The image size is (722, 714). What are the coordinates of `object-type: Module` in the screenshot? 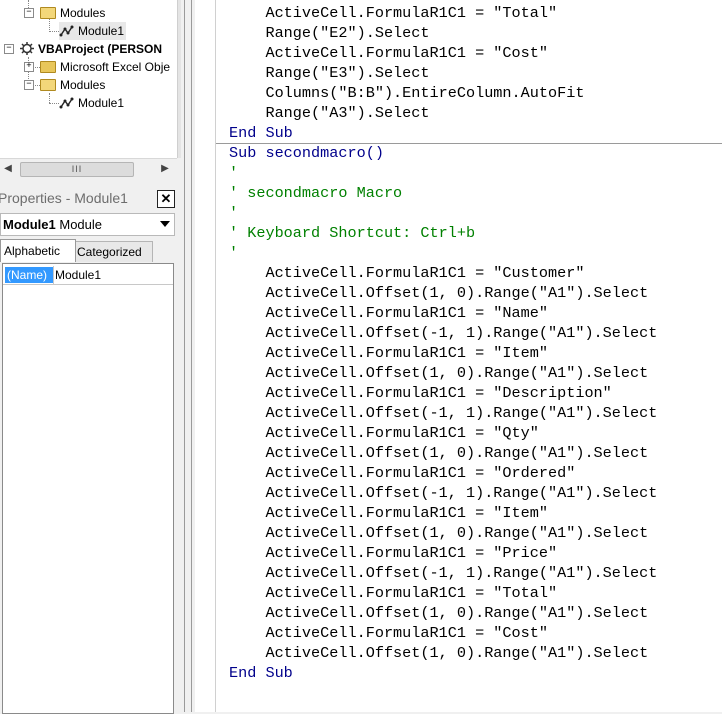 It's located at (80, 224).